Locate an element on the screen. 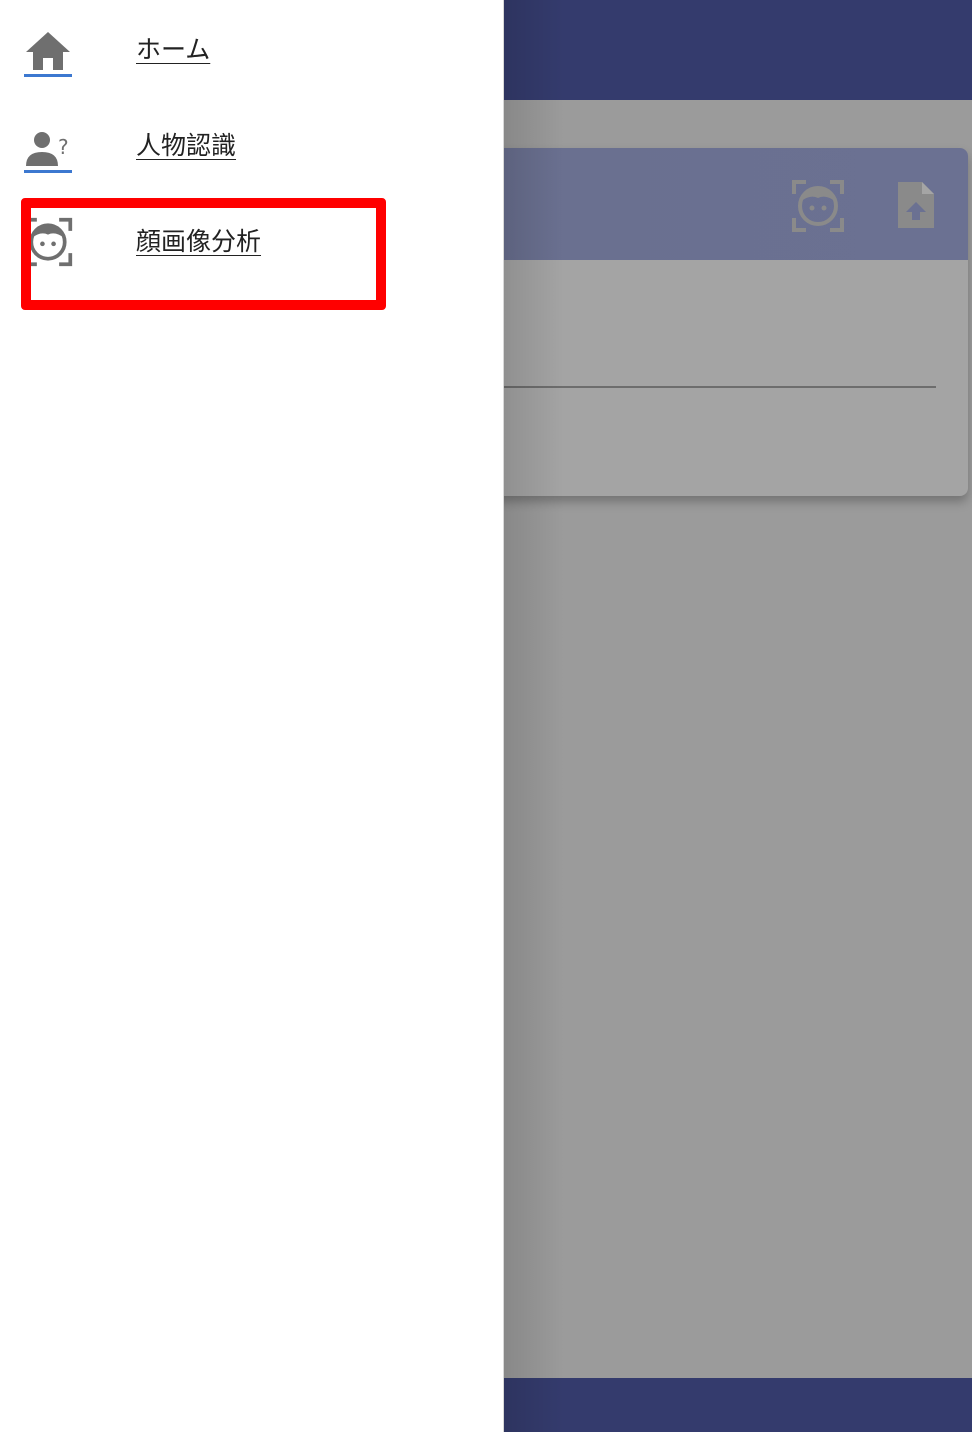  nav-item-home-label: ホーム is located at coordinates (173, 48).